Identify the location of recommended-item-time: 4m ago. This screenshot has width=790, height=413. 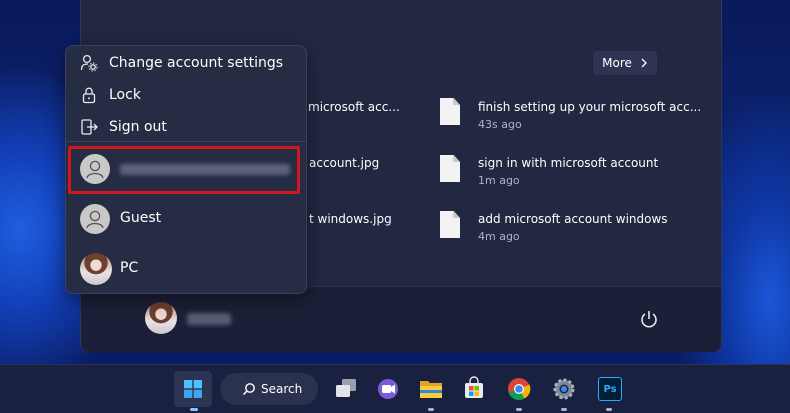
(499, 236).